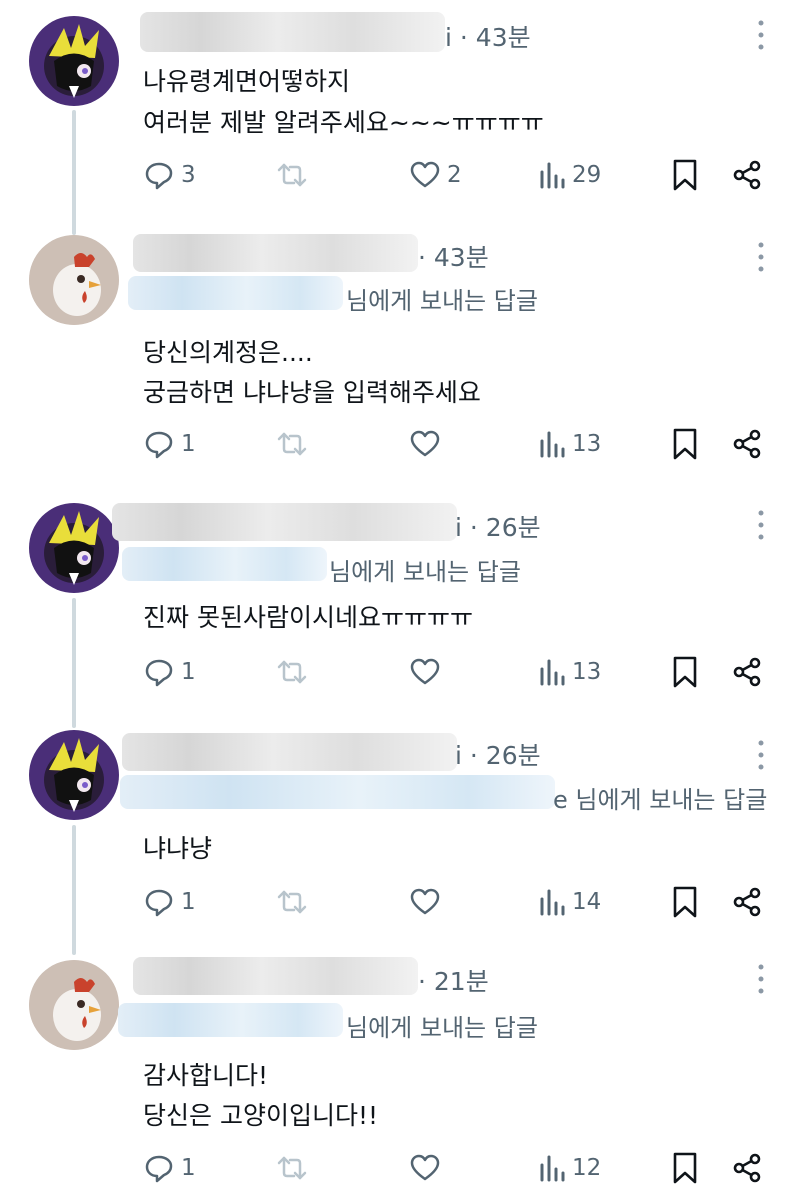 The height and width of the screenshot is (1202, 807). What do you see at coordinates (587, 902) in the screenshot?
I see `views-count: 14` at bounding box center [587, 902].